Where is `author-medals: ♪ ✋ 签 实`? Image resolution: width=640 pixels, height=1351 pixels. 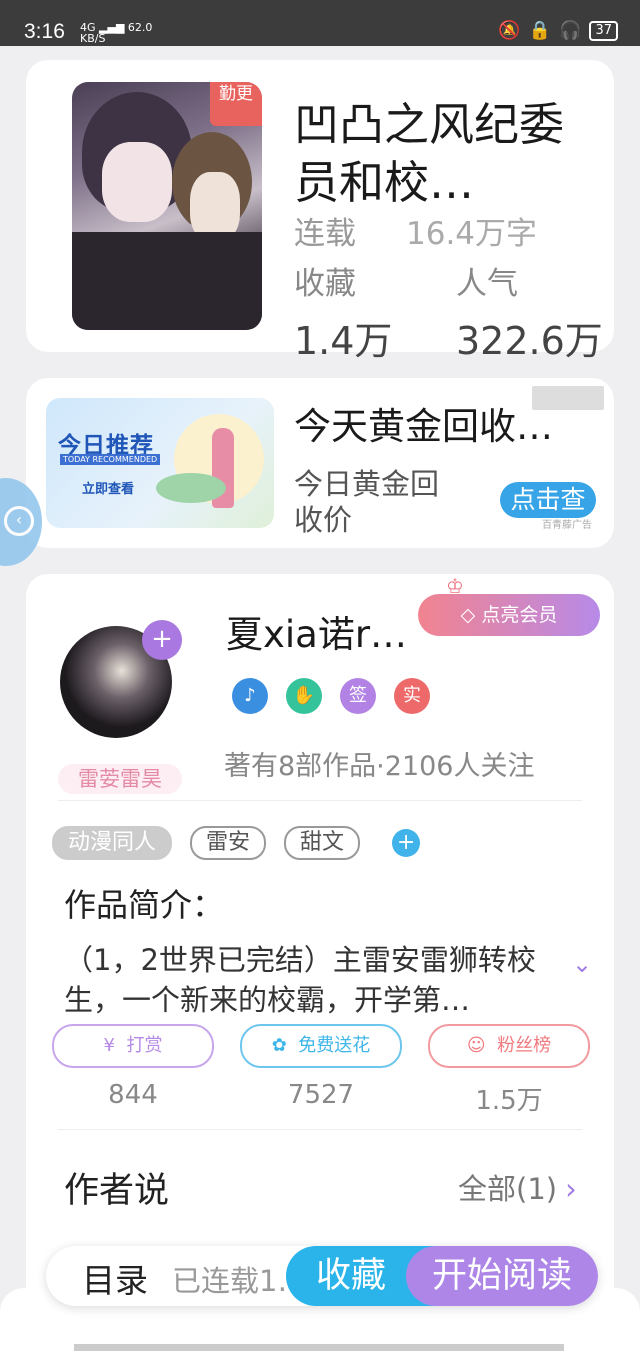
author-medals: ♪ ✋ 签 实 is located at coordinates (331, 696).